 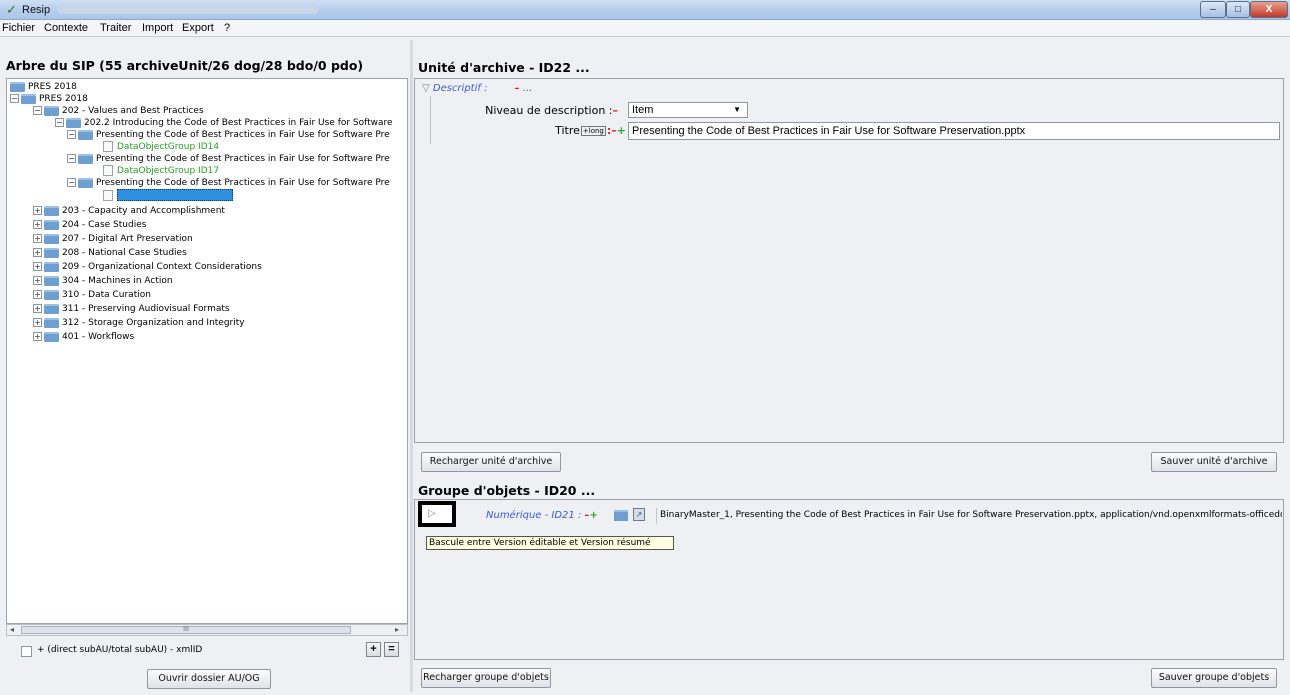 I want to click on subau-count-checkbox, so click(x=26, y=651).